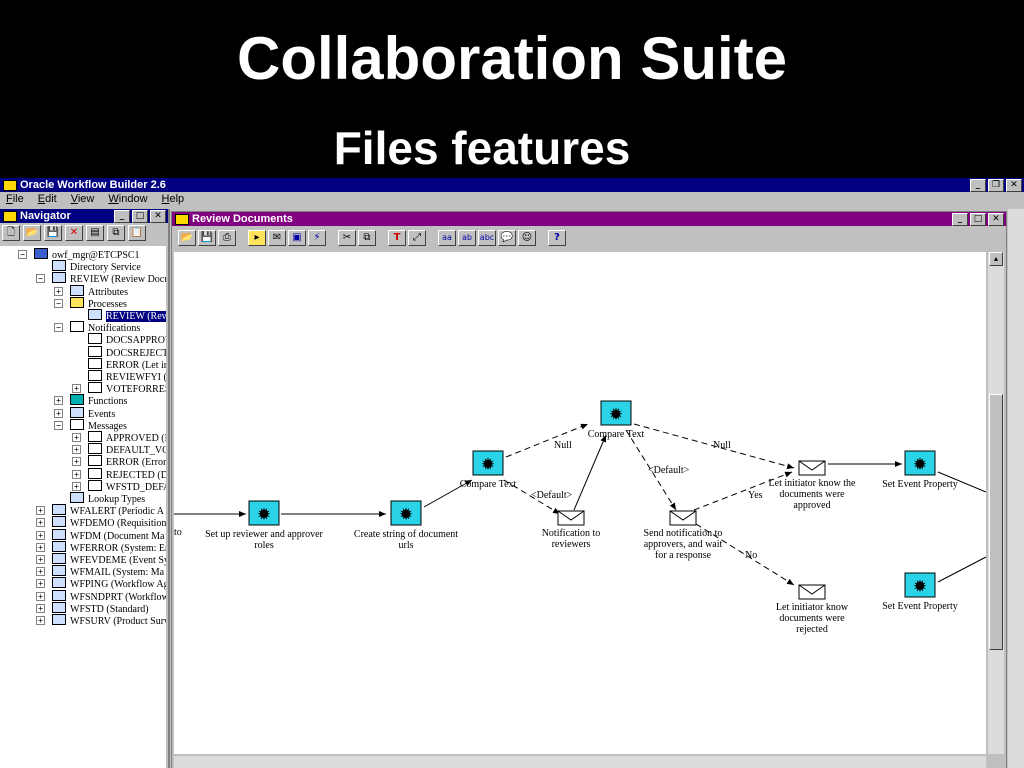 The width and height of the screenshot is (1024, 768). Describe the element at coordinates (74, 233) in the screenshot. I see `delete-icon: ✕` at that location.